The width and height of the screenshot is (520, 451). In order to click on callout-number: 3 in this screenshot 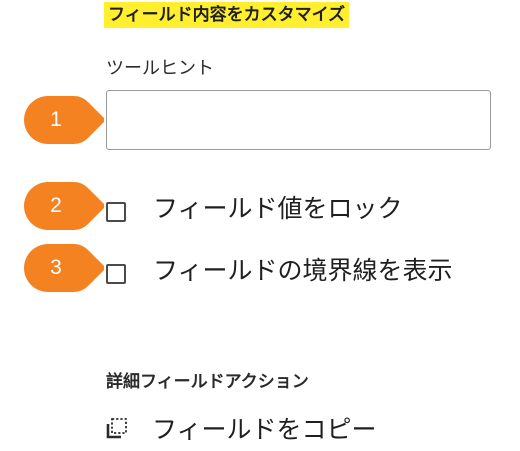, I will do `click(56, 267)`.